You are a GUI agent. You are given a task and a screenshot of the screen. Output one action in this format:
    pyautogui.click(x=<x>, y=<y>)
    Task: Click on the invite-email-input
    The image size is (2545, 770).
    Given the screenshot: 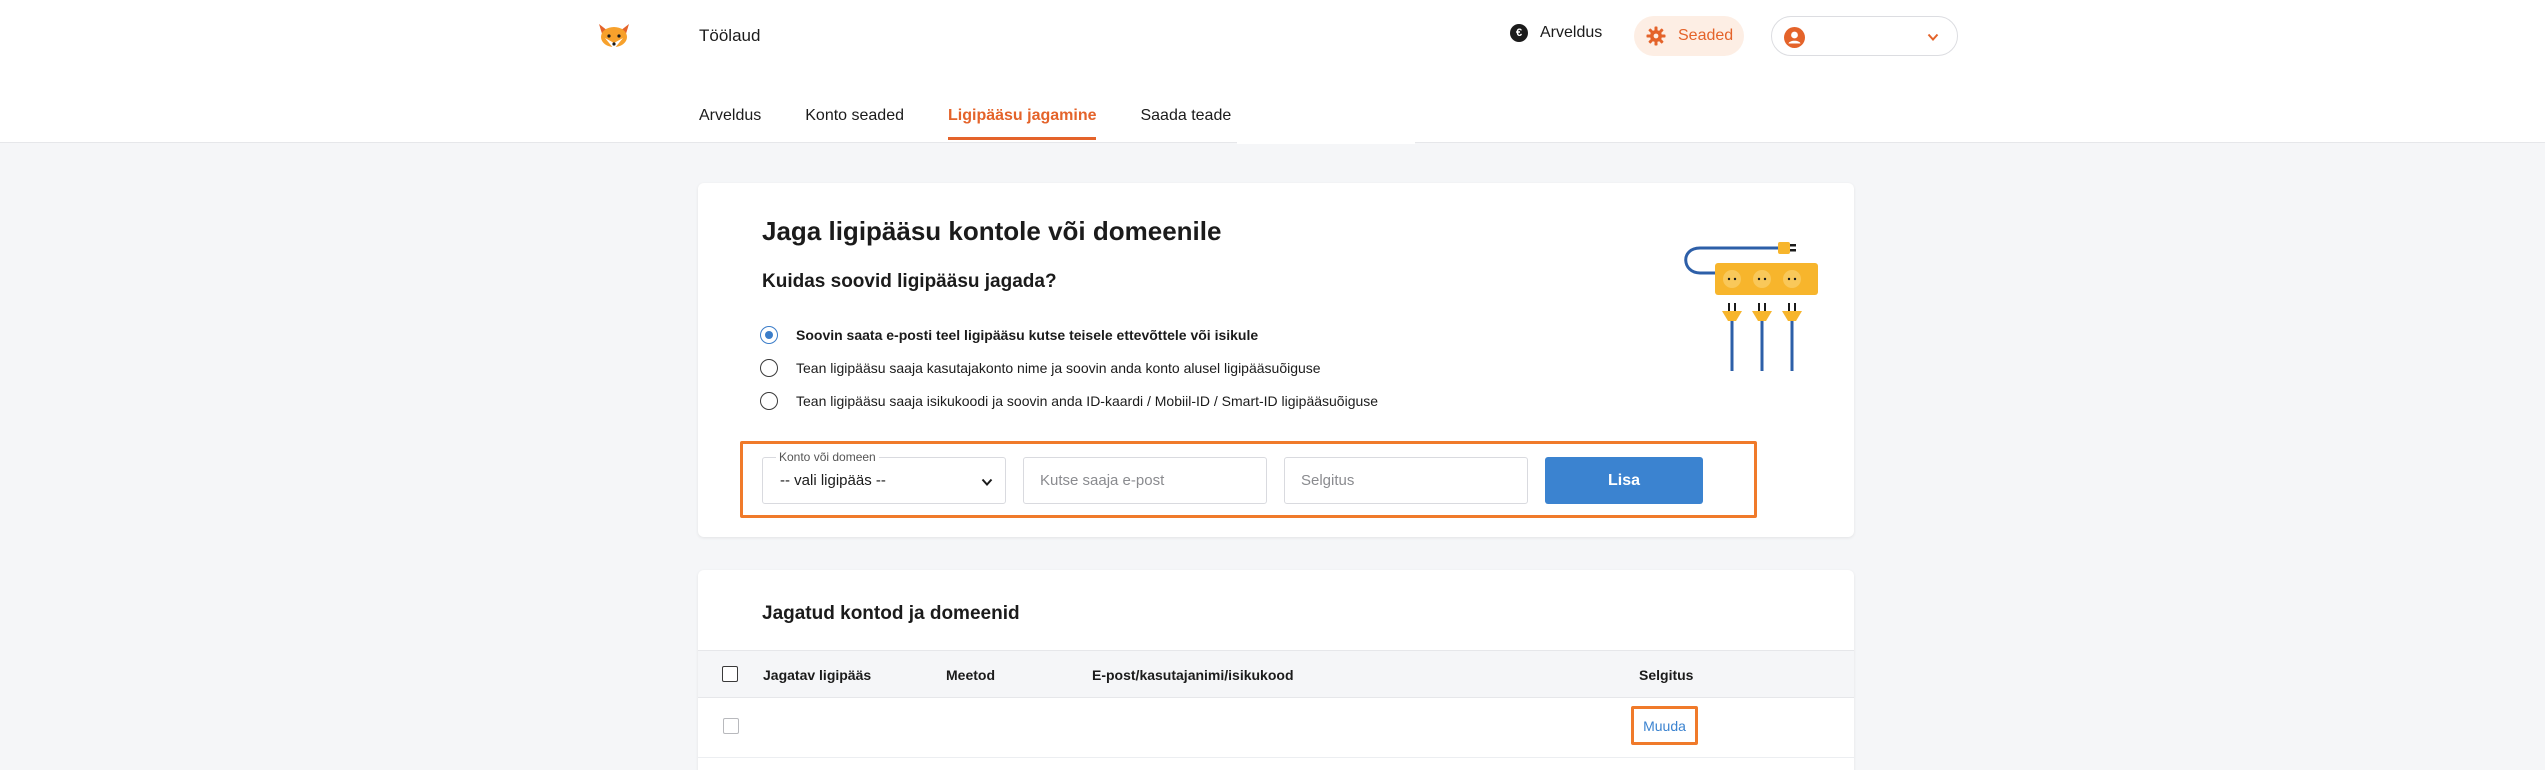 What is the action you would take?
    pyautogui.click(x=1145, y=480)
    